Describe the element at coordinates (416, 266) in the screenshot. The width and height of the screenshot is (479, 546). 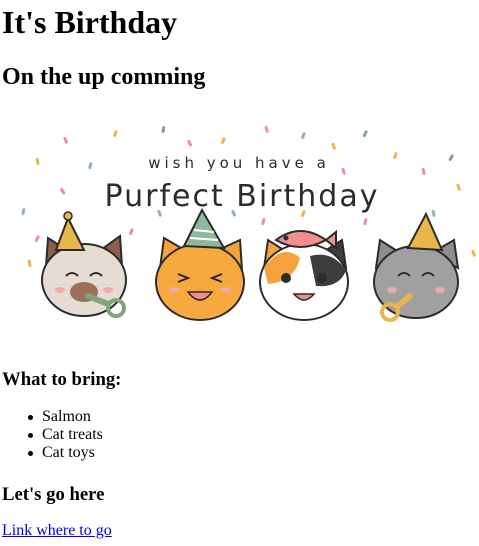
I see `gray-cat` at that location.